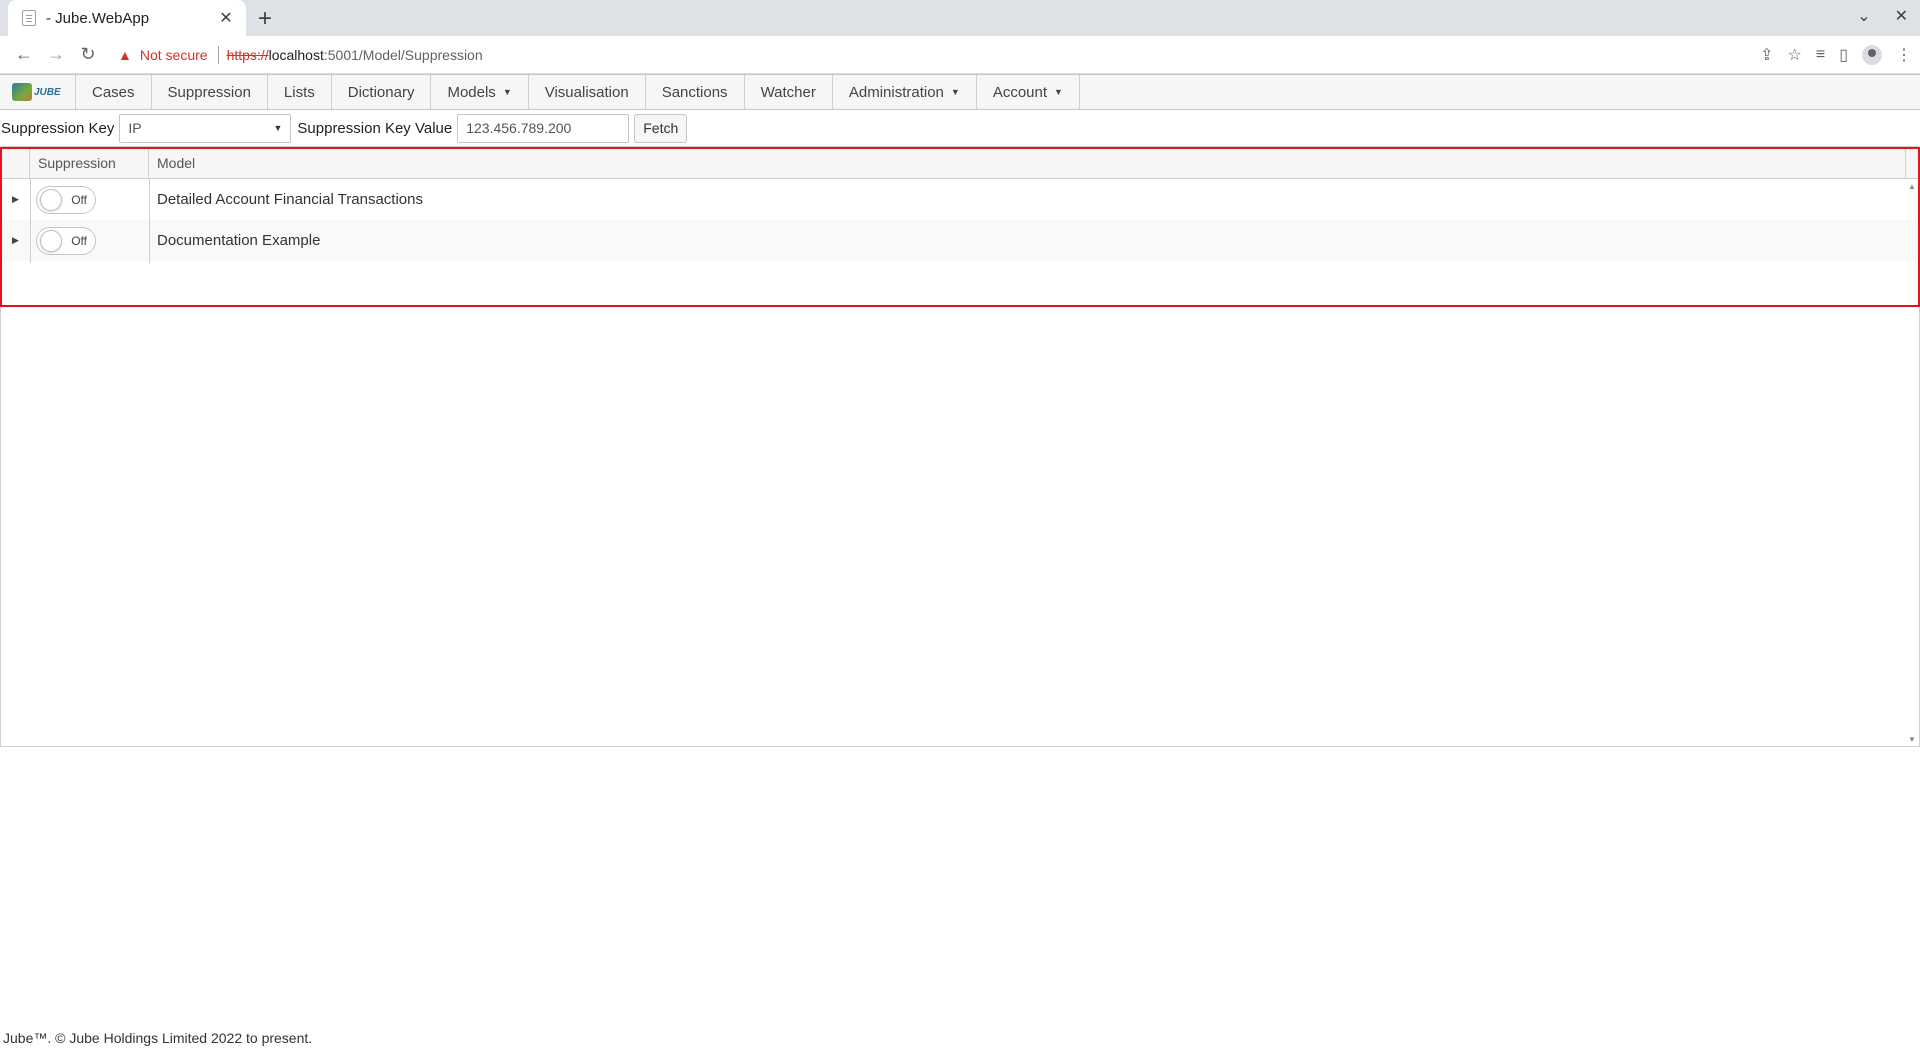 Image resolution: width=1920 pixels, height=1049 pixels. Describe the element at coordinates (88, 55) in the screenshot. I see `reload-icon: ↻` at that location.